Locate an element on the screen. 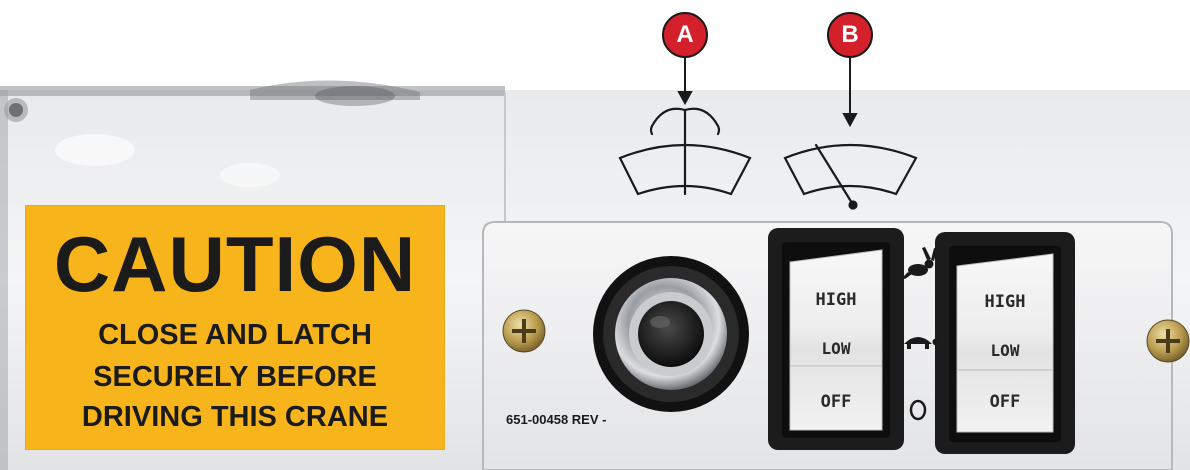  rocker-switch-1: HIGH LOW OFF is located at coordinates (836, 340).